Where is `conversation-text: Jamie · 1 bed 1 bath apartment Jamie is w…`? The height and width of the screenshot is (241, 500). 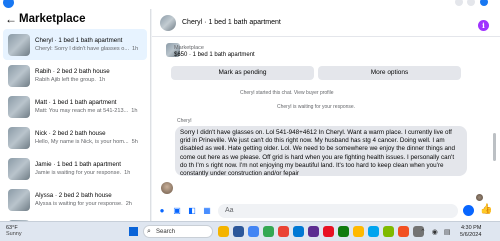
conversation-text: Jamie · 1 bed 1 bath apartment Jamie is w… is located at coordinates (91, 168).